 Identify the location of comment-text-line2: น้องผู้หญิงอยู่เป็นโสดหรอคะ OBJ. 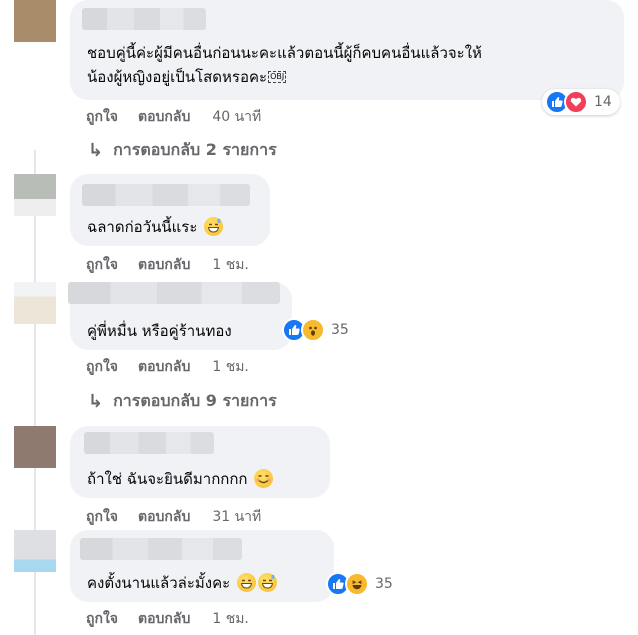
(187, 77).